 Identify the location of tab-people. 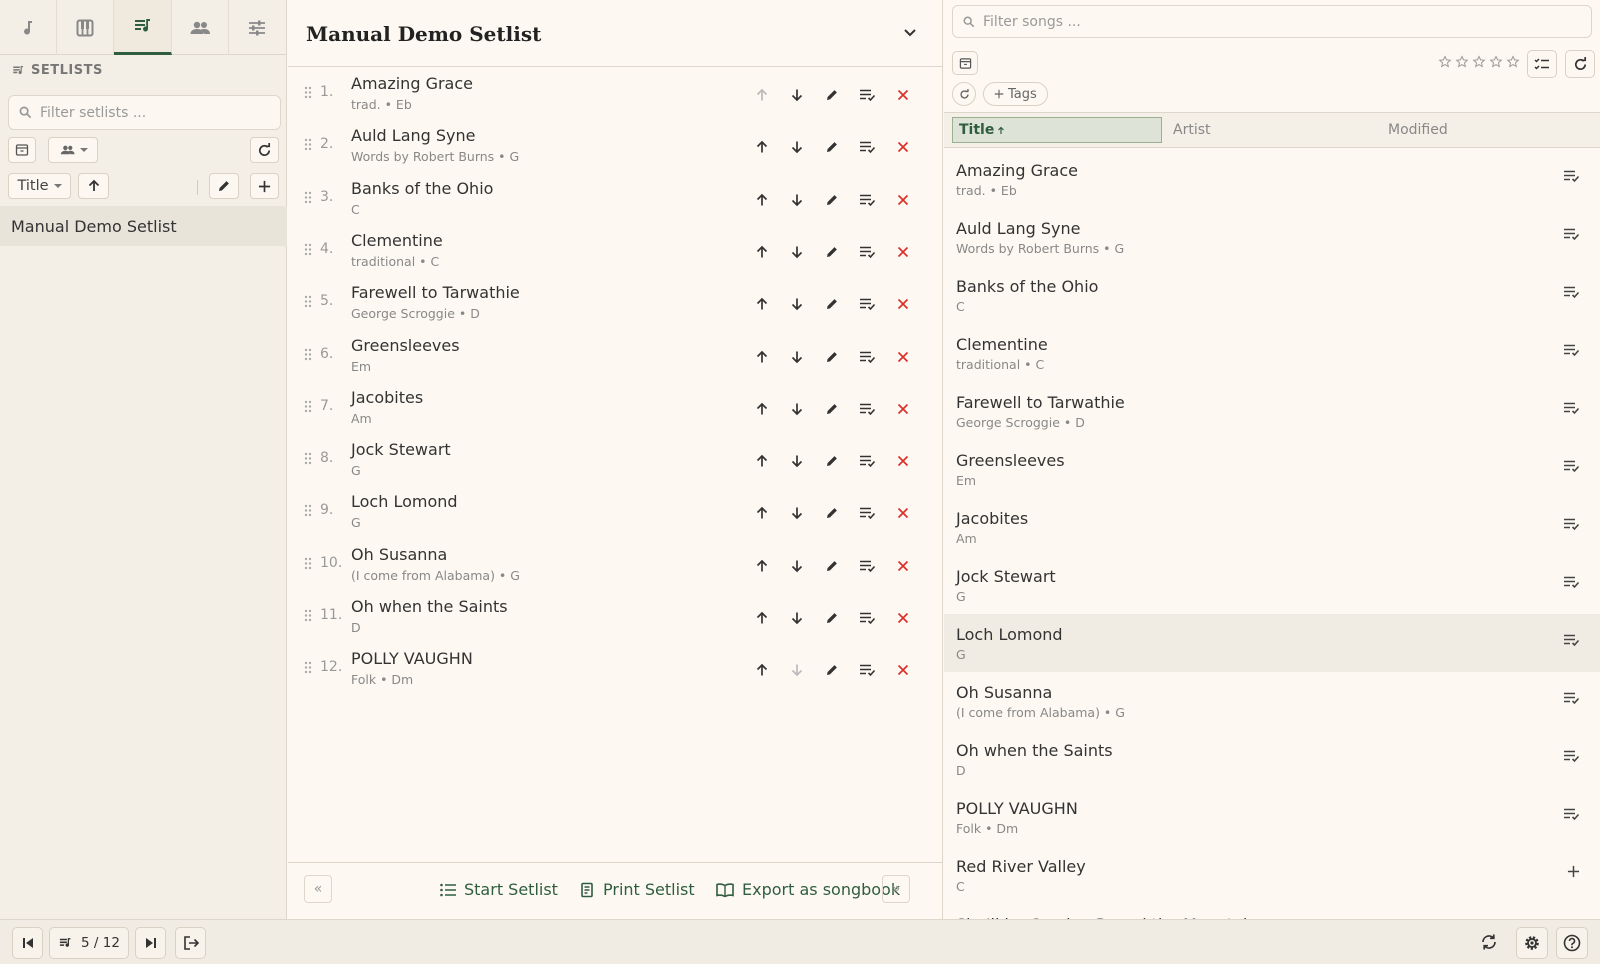
(200, 27).